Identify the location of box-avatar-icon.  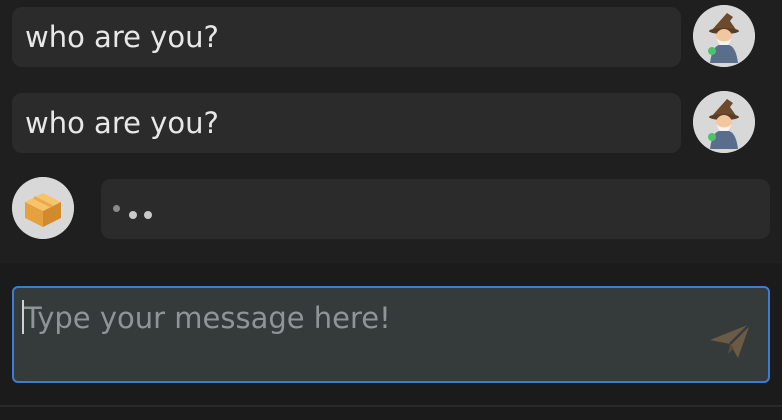
(43, 208).